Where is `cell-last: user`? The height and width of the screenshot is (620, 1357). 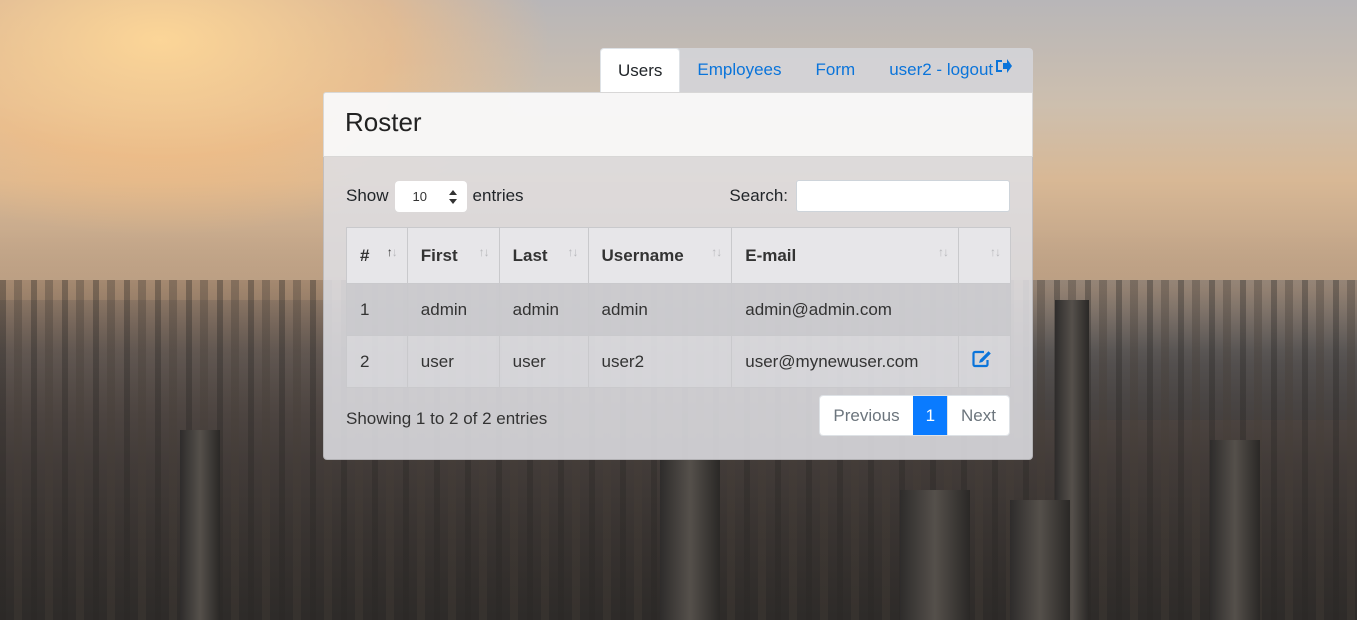
cell-last: user is located at coordinates (543, 361).